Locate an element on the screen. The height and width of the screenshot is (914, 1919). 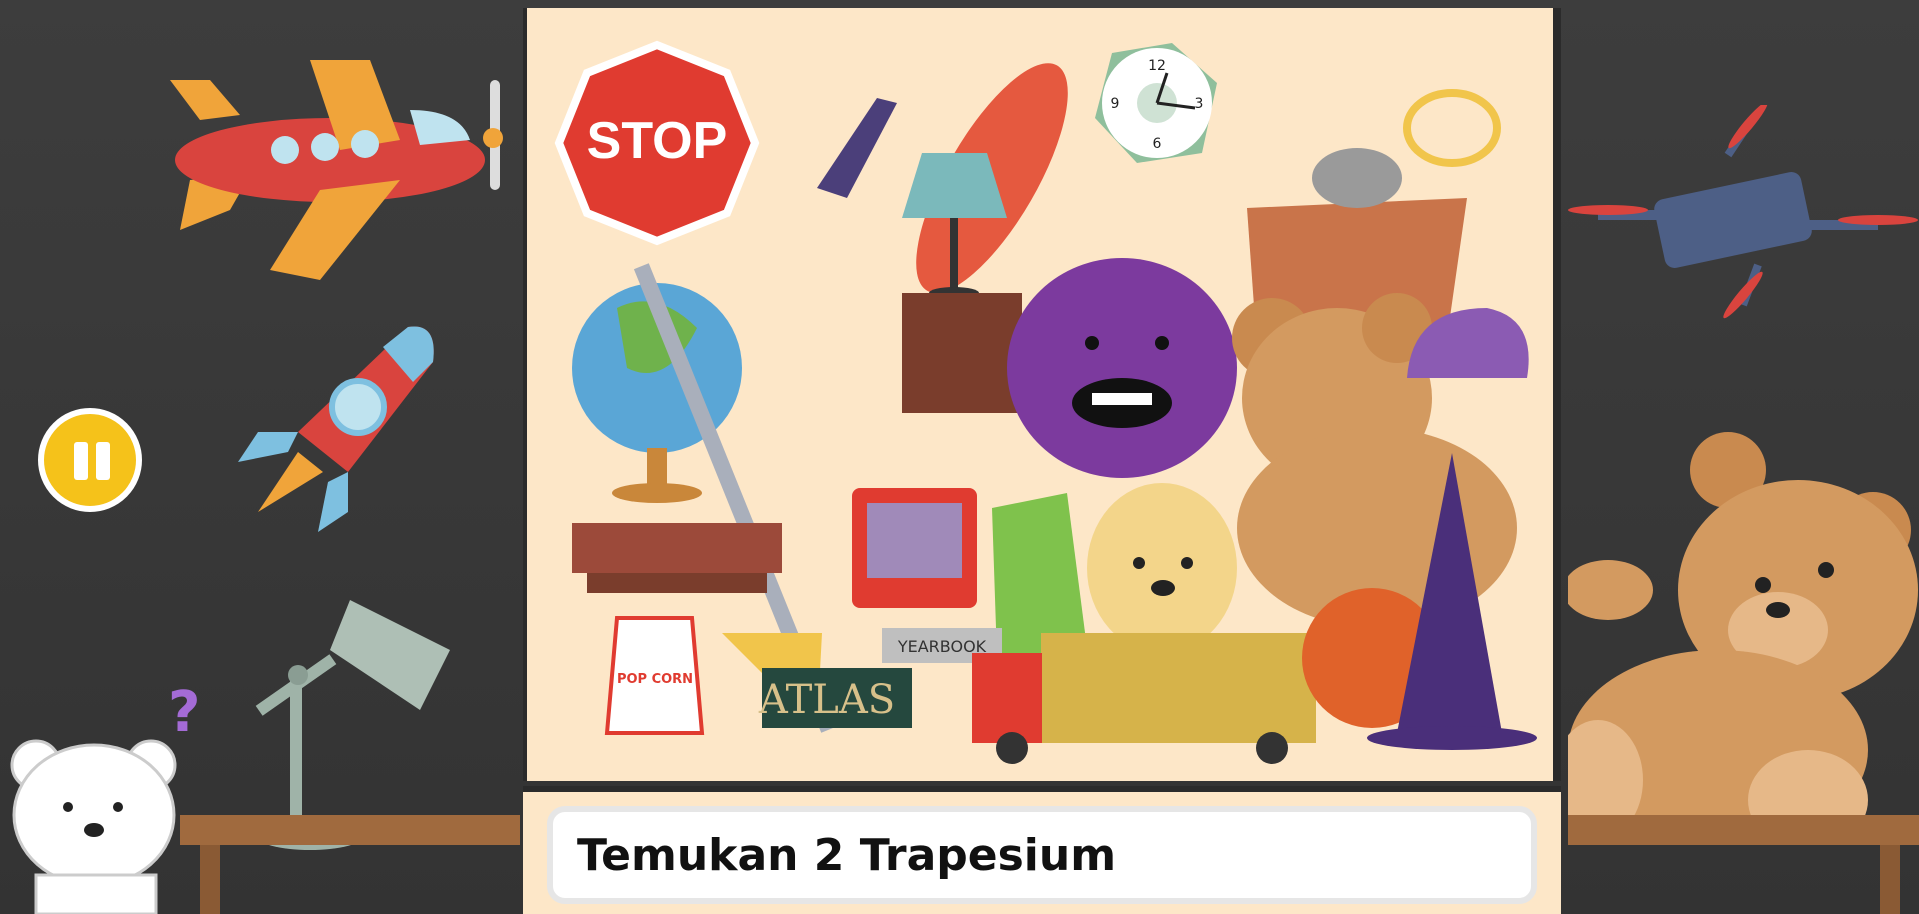
pause-button is located at coordinates (90, 460).